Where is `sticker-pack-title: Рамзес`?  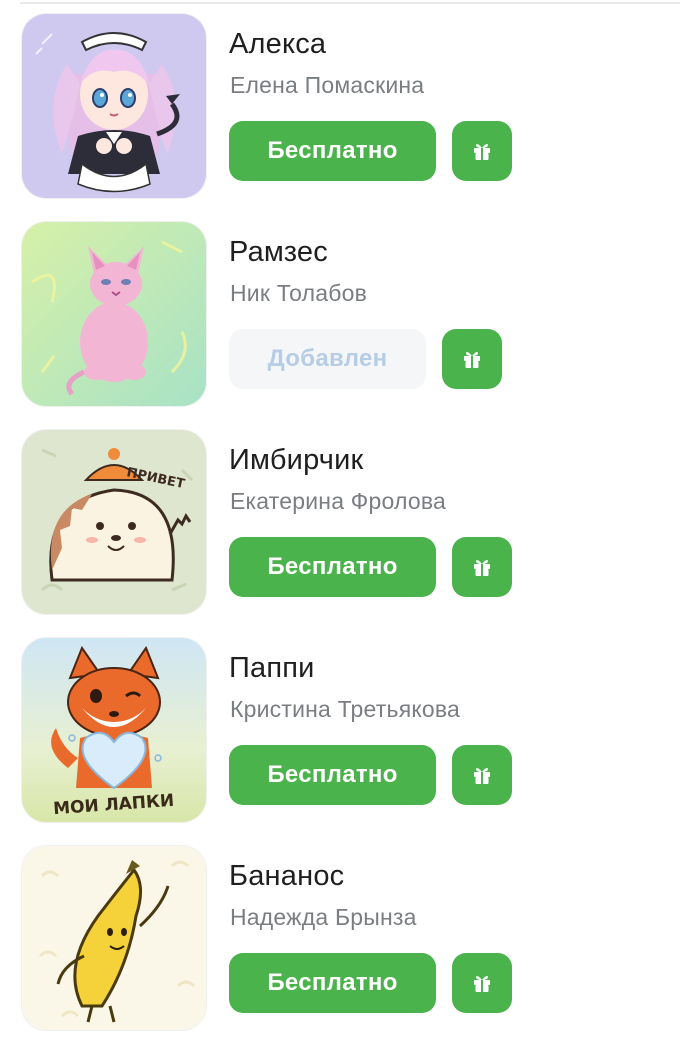
sticker-pack-title: Рамзес is located at coordinates (278, 252).